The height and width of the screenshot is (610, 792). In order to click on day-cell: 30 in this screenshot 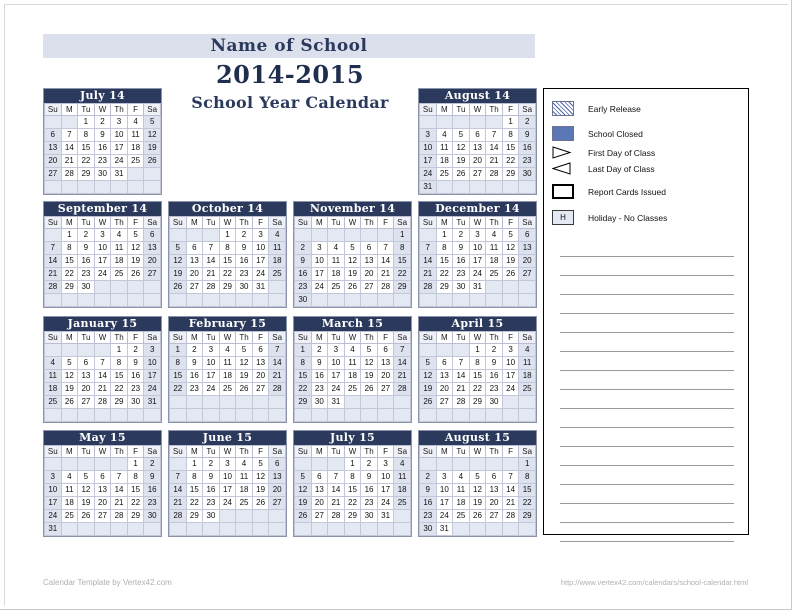, I will do `click(319, 402)`.